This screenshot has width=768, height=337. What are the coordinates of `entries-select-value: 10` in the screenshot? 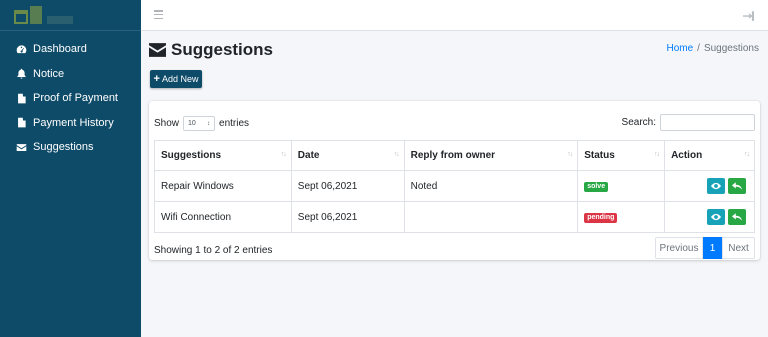 It's located at (192, 123).